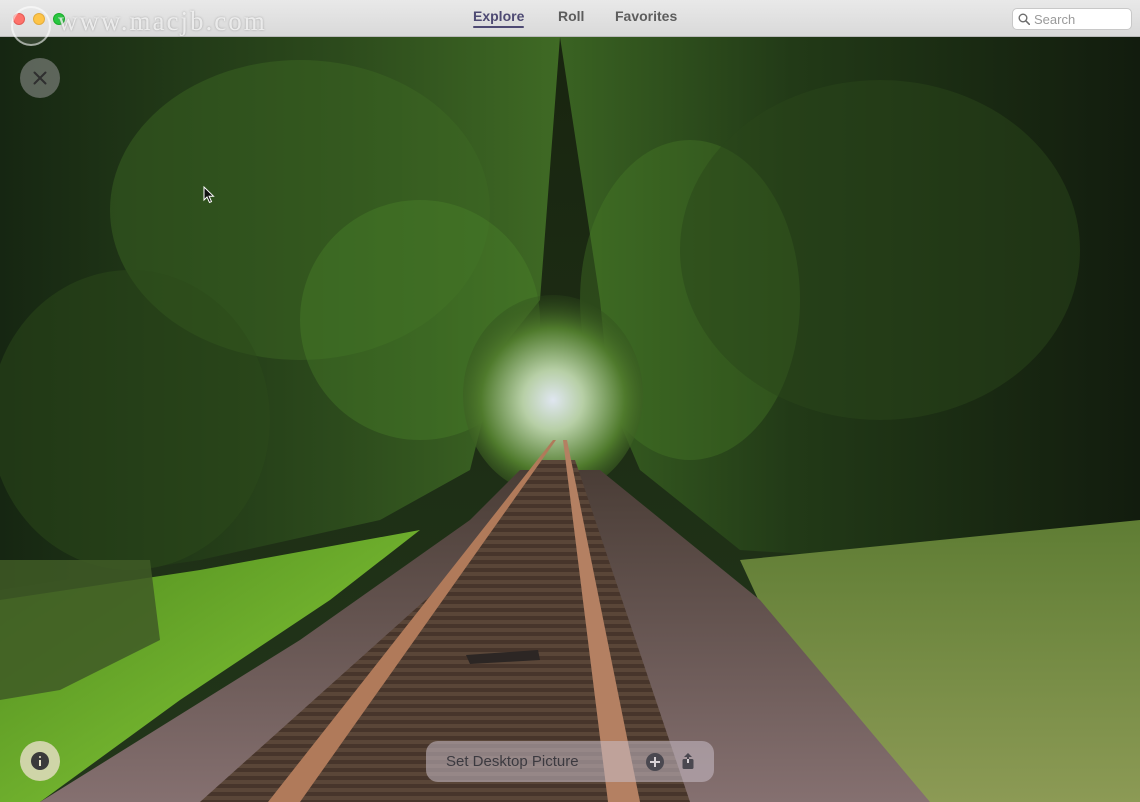 The width and height of the screenshot is (1140, 802). What do you see at coordinates (1081, 19) in the screenshot?
I see `search-input` at bounding box center [1081, 19].